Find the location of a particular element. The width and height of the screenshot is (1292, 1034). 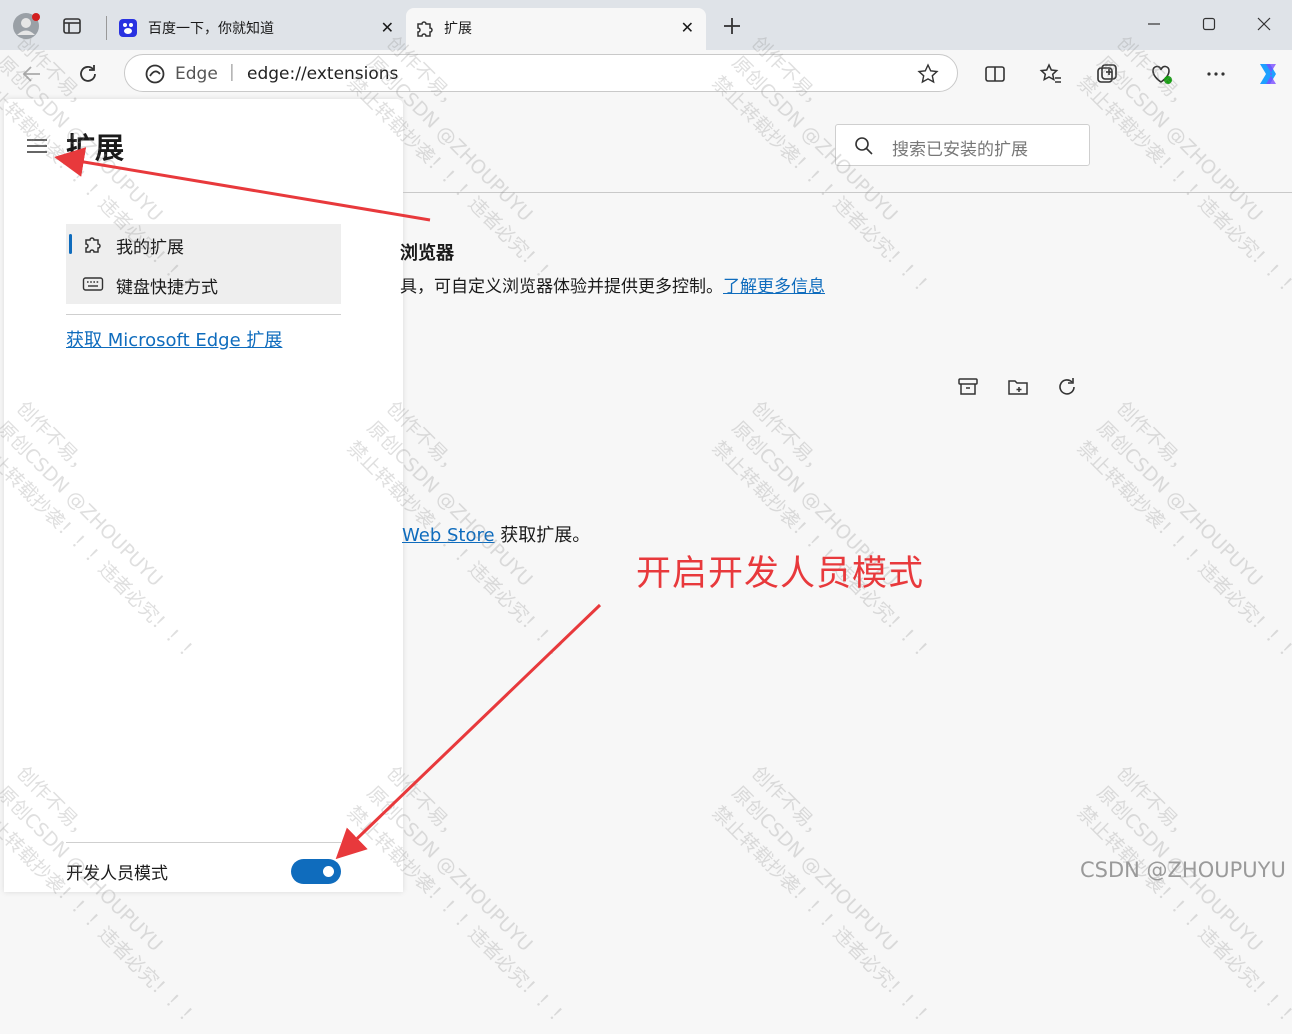

web-store-link: Web Store is located at coordinates (448, 535).